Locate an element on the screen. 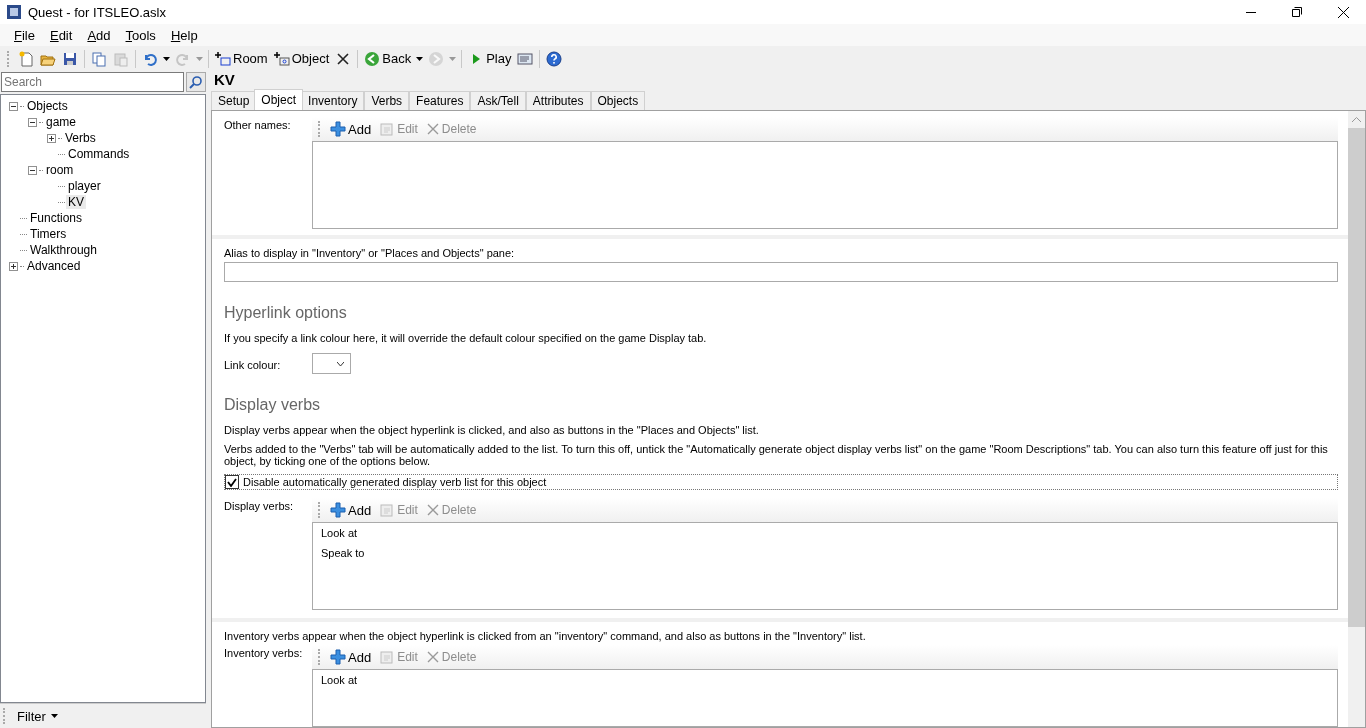 Image resolution: width=1366 pixels, height=728 pixels. play-button: Play is located at coordinates (490, 58).